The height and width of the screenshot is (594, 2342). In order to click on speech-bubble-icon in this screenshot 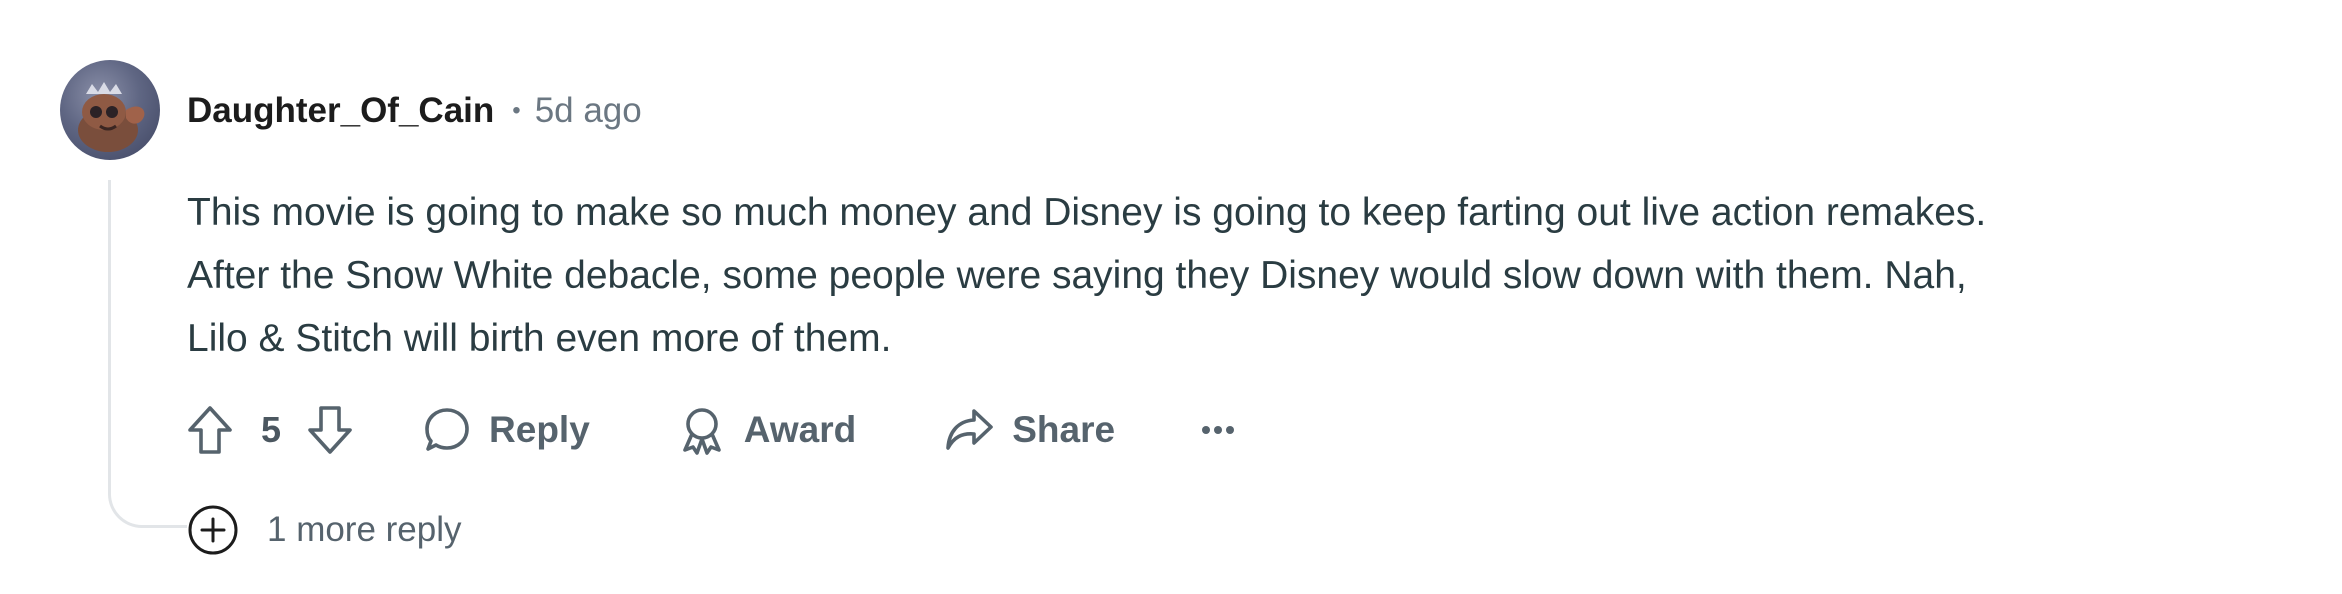, I will do `click(447, 430)`.